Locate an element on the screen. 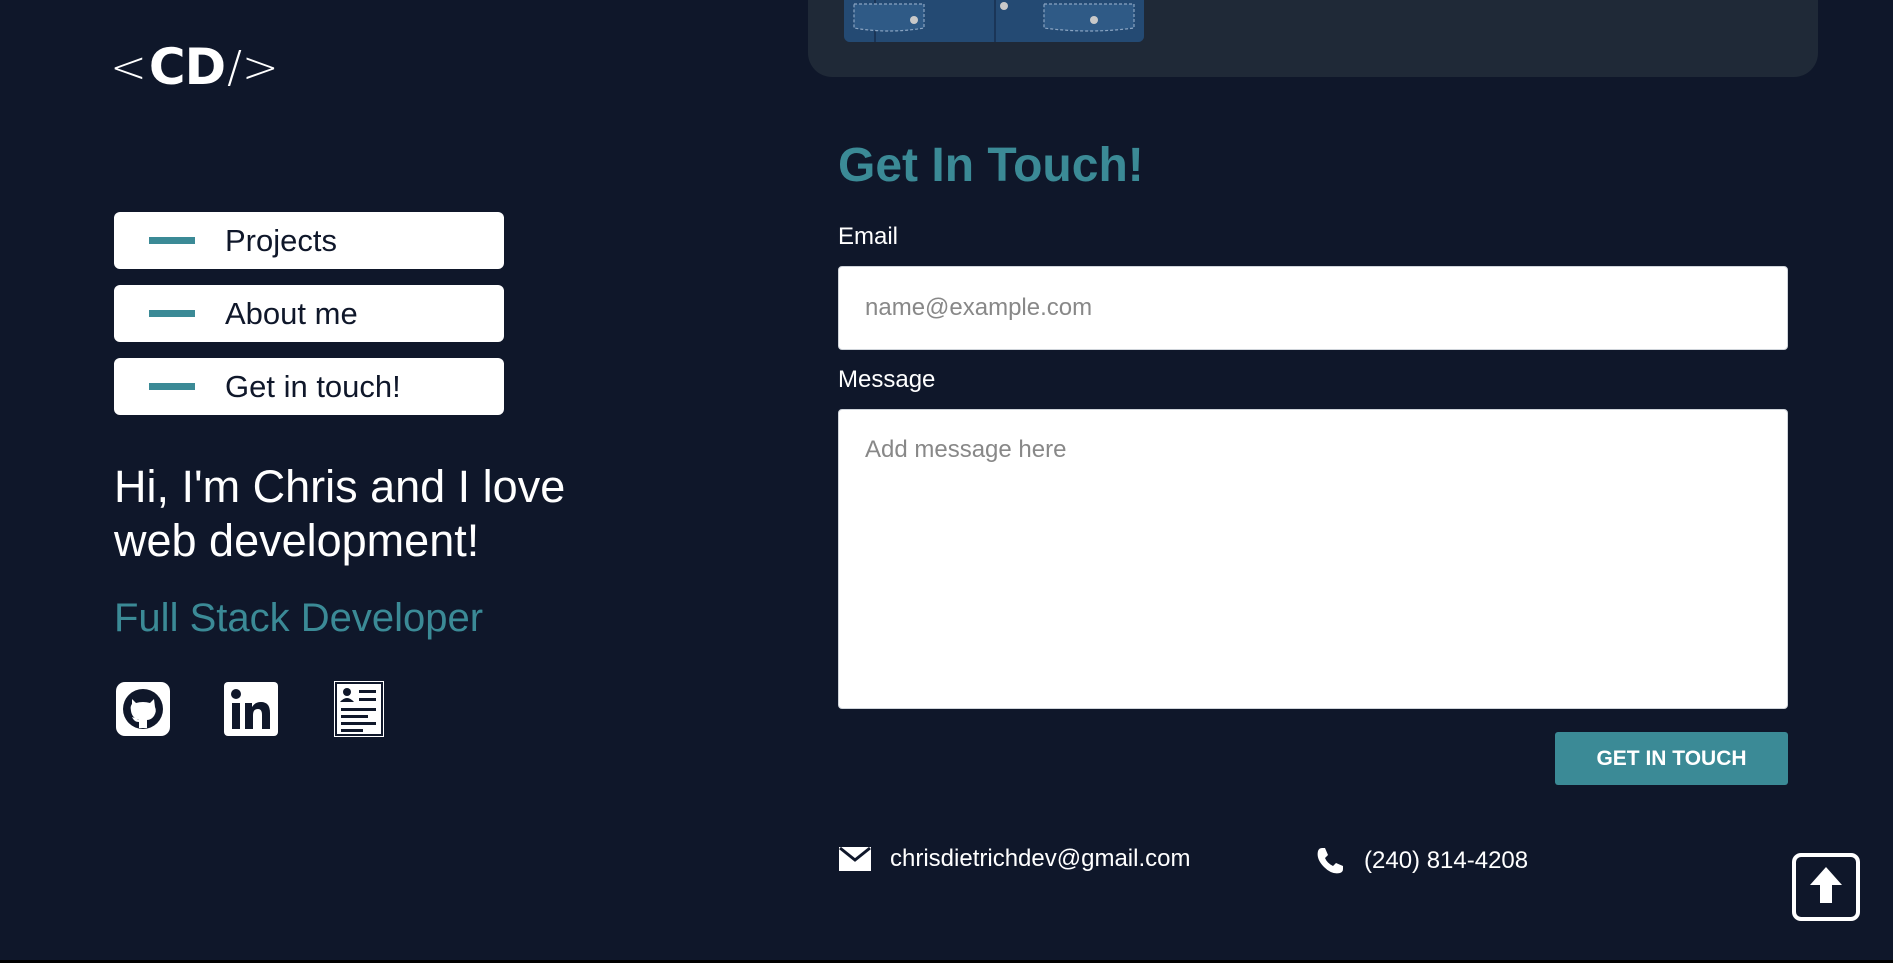  nav-item-label: Projects is located at coordinates (281, 240).